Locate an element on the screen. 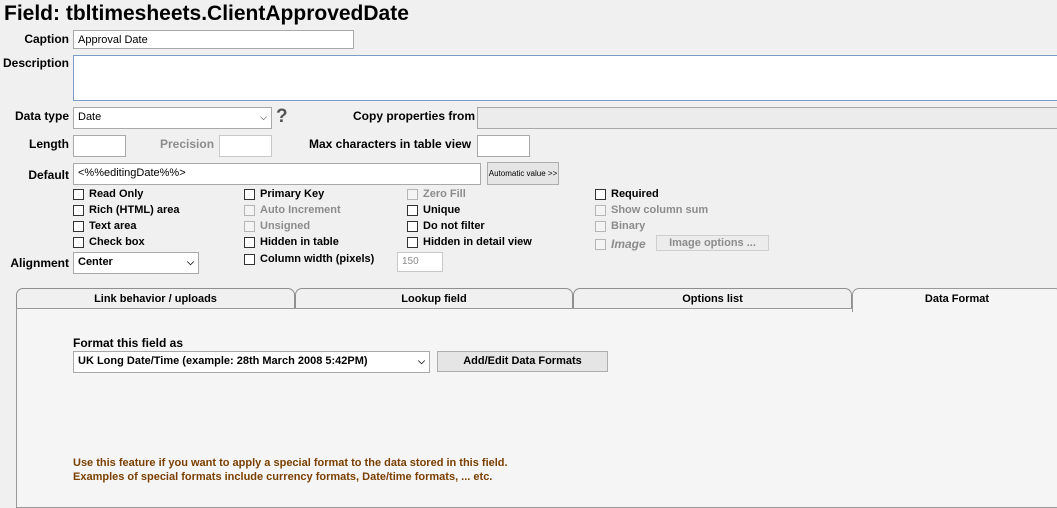  description-label: Description is located at coordinates (35, 63).